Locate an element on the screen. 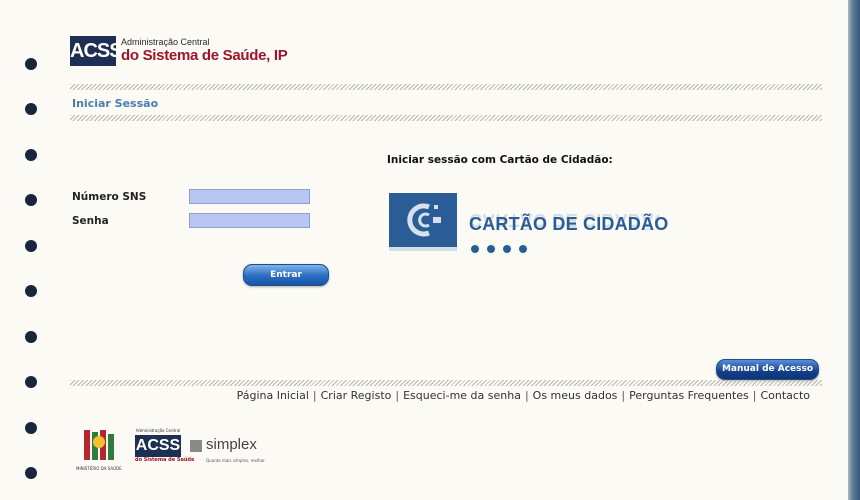  footer-link-home: Página Inicial is located at coordinates (273, 395).